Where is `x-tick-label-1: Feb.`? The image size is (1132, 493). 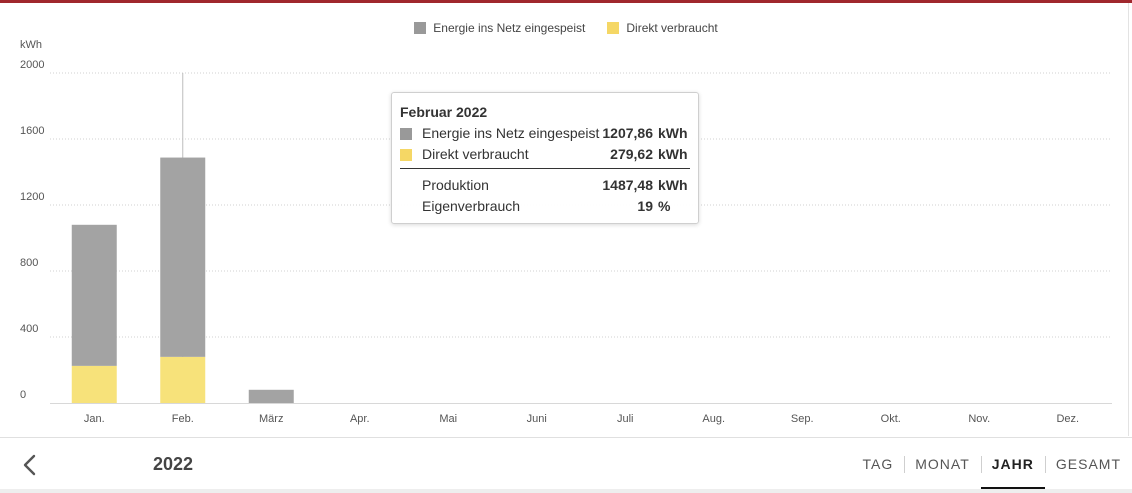 x-tick-label-1: Feb. is located at coordinates (183, 419).